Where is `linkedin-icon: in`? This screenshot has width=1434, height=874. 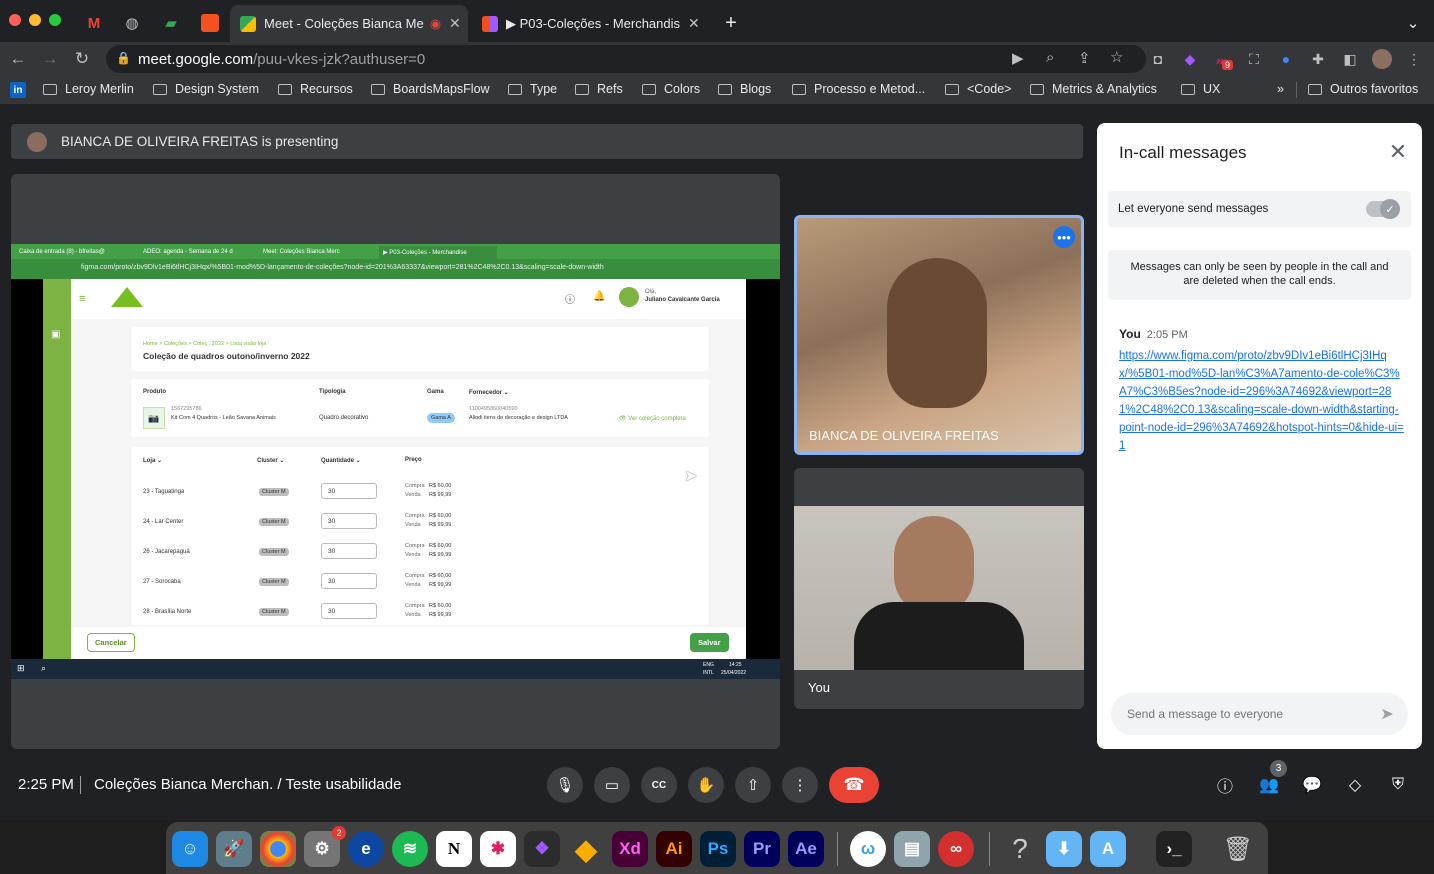 linkedin-icon: in is located at coordinates (18, 90).